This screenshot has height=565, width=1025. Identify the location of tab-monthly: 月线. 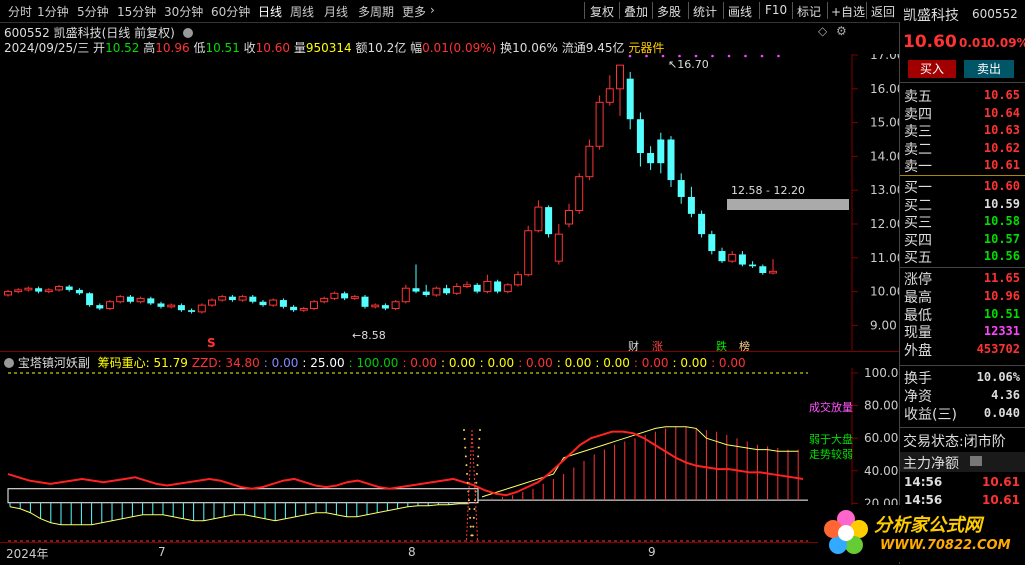
(336, 11).